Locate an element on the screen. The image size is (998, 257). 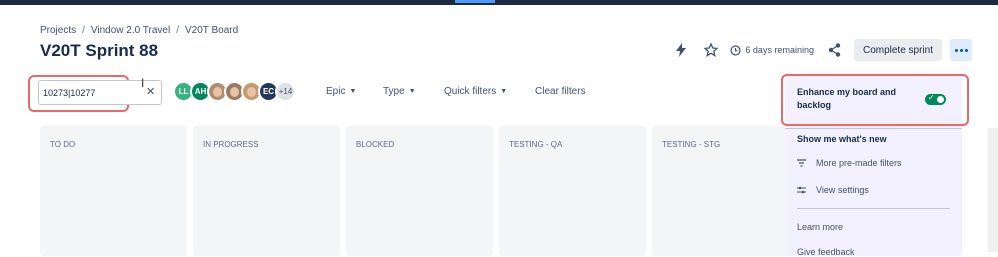
show-whats-new-heading: Show me what's new is located at coordinates (842, 139).